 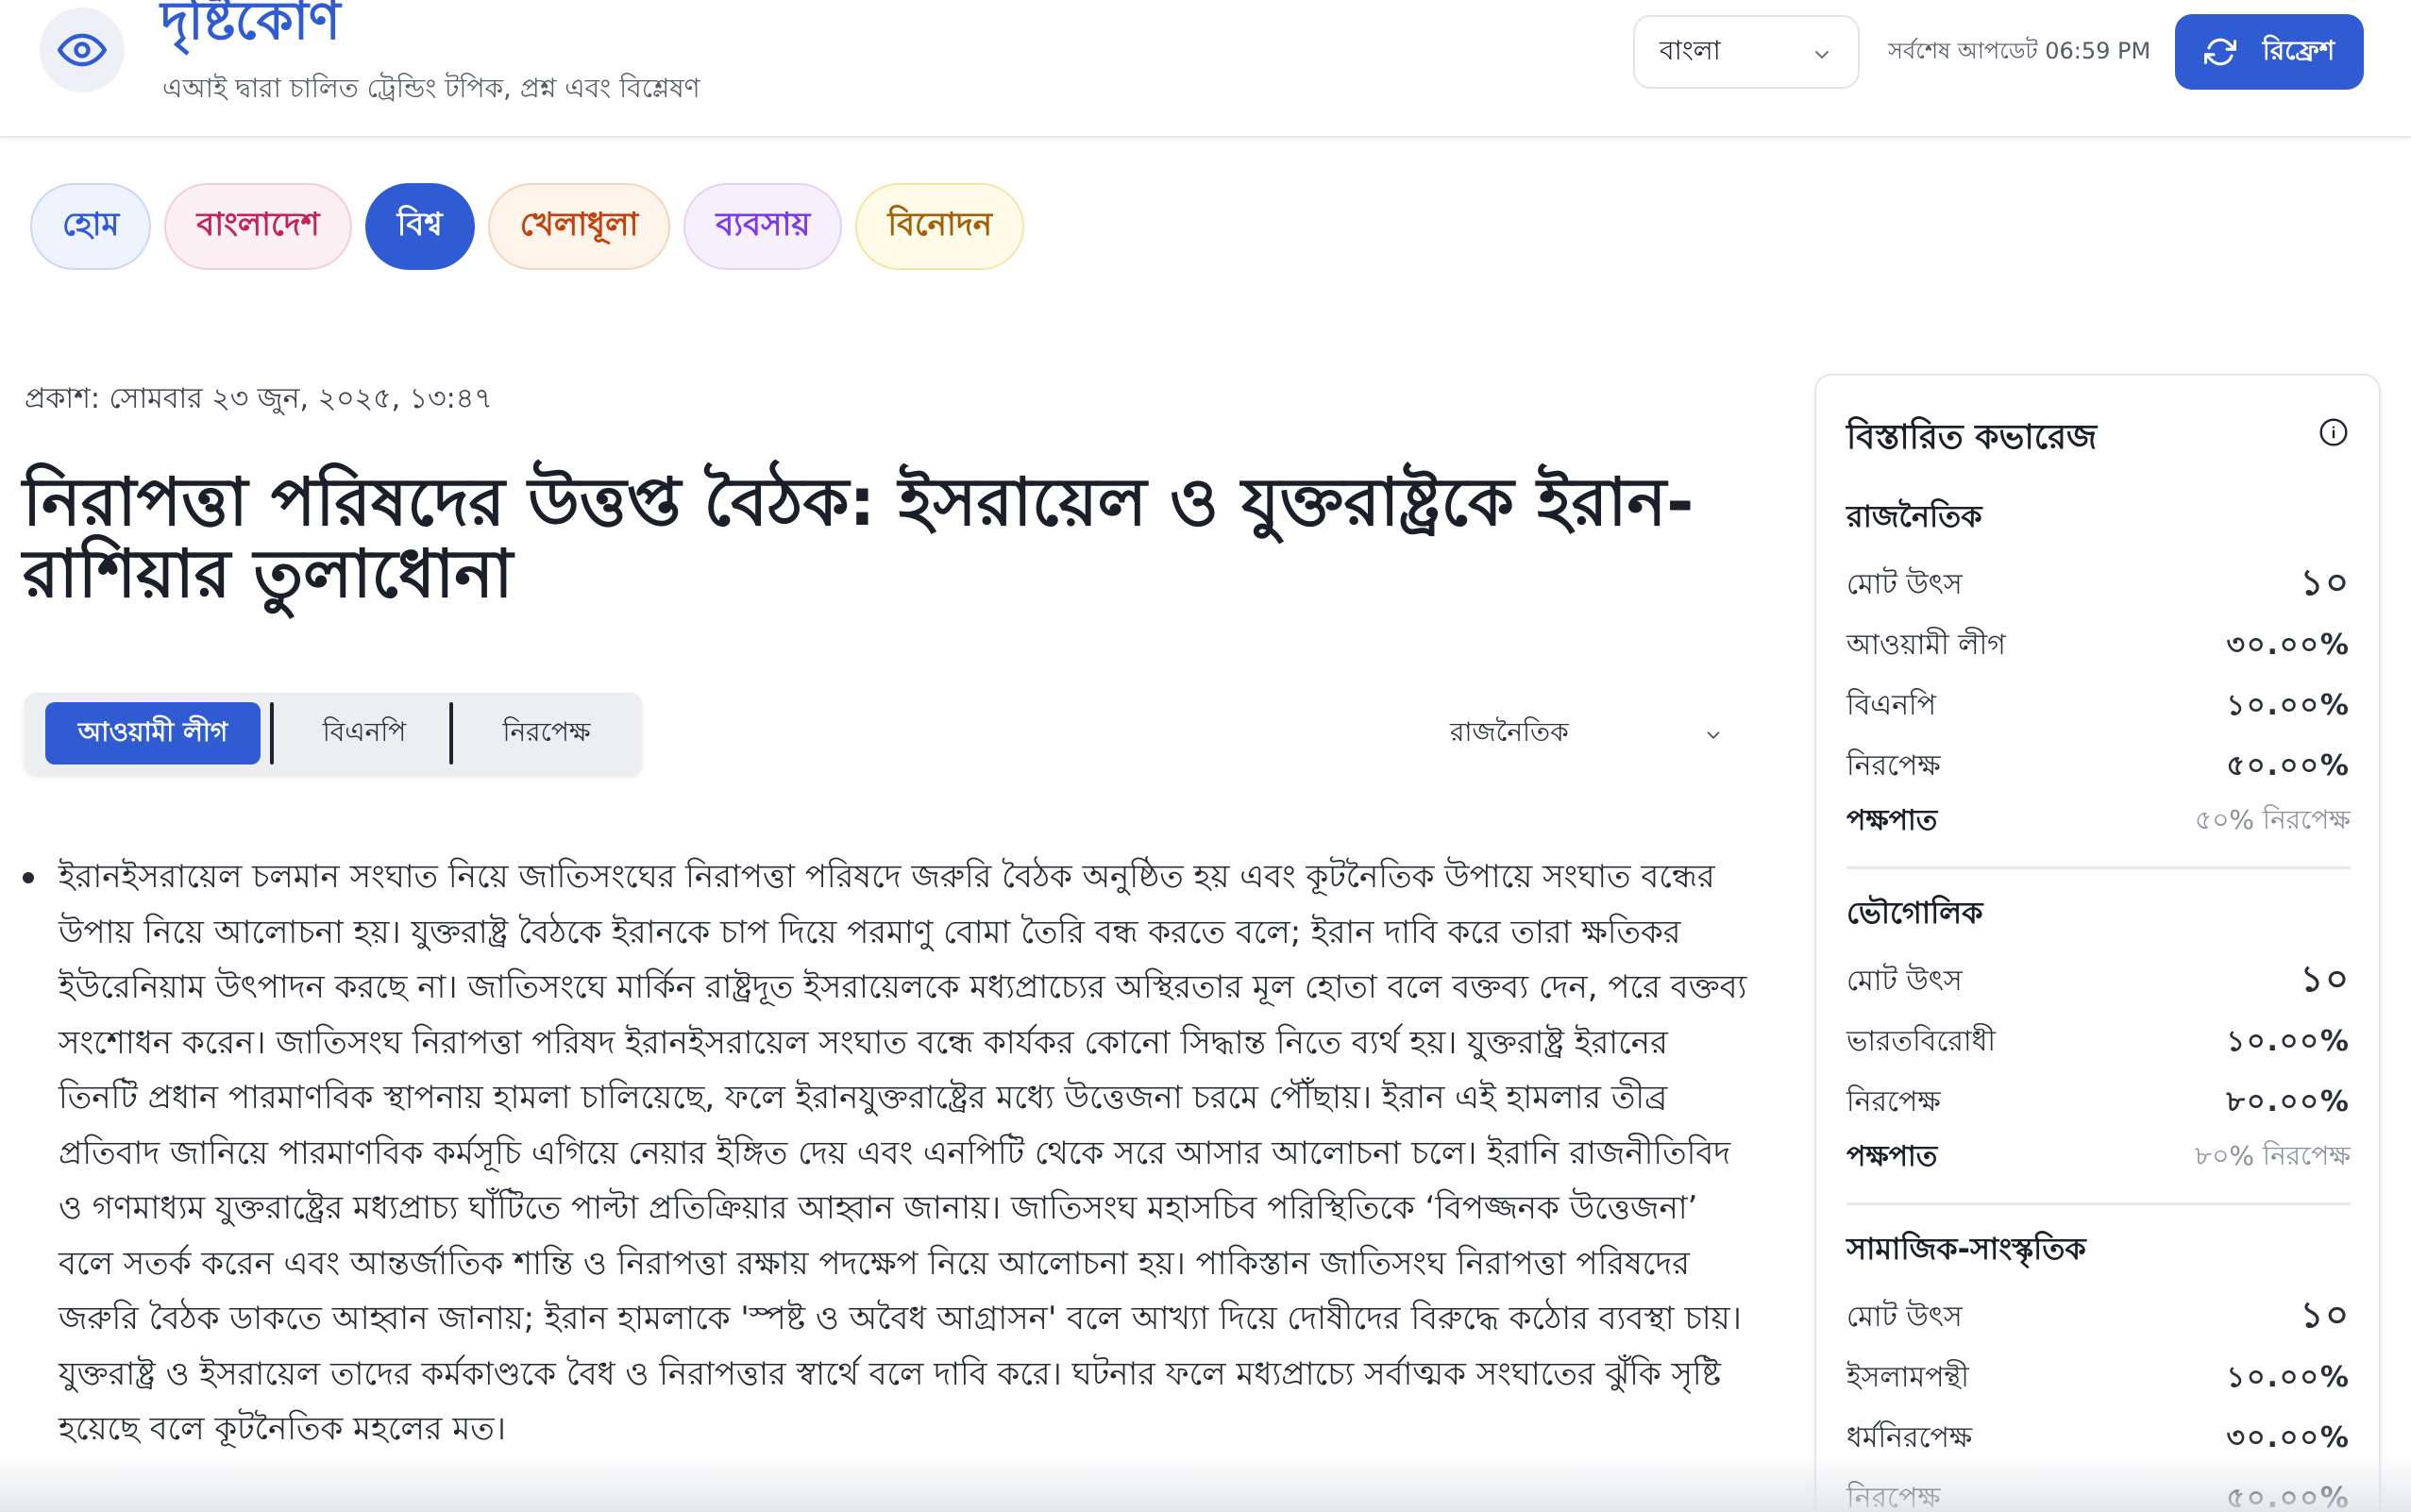 I want to click on coverage-row: নিরপেক্ষ ৮০.০০%, so click(x=2098, y=1102).